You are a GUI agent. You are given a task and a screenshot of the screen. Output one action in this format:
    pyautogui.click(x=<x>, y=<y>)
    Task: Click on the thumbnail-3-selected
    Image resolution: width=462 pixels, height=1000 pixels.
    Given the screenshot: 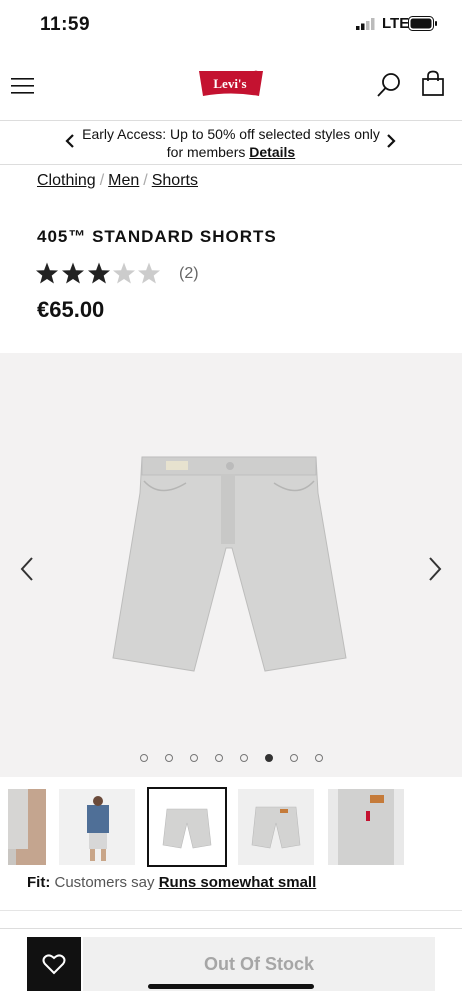 What is the action you would take?
    pyautogui.click(x=187, y=827)
    